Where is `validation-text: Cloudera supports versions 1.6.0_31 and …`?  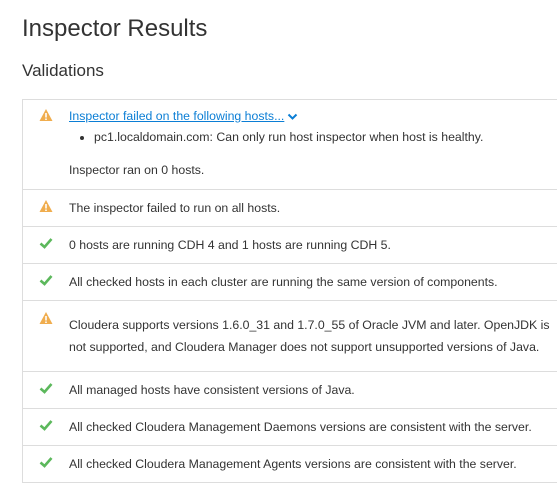
validation-text: Cloudera supports versions 1.6.0_31 and … is located at coordinates (309, 336).